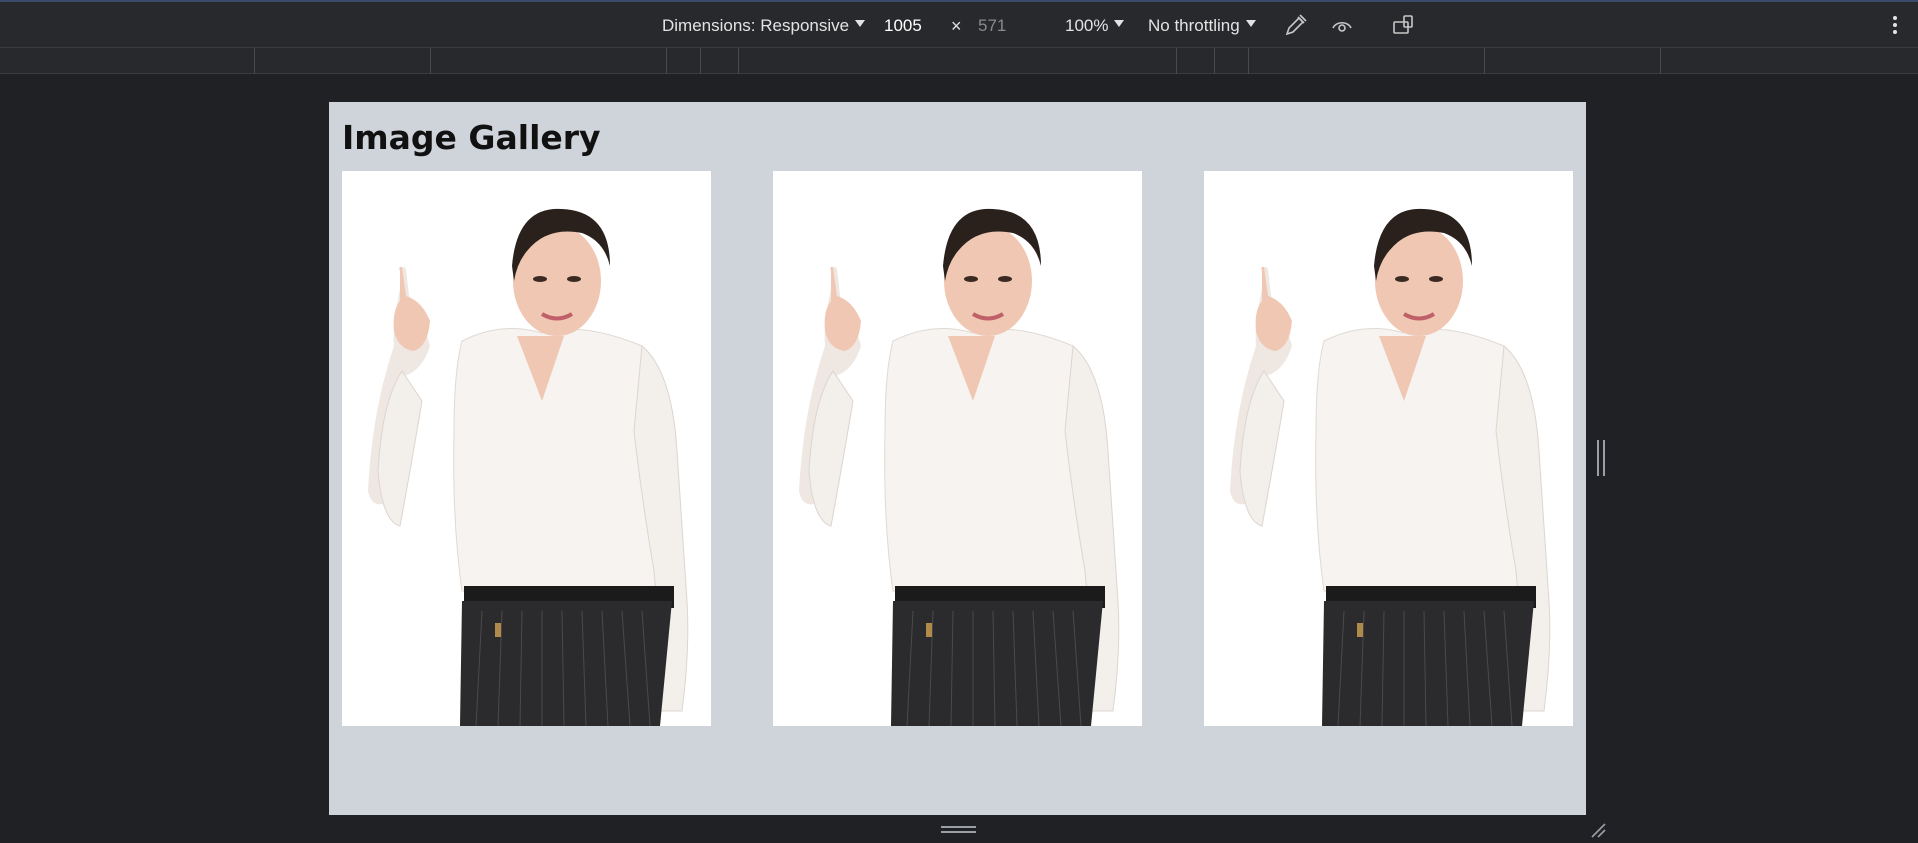  What do you see at coordinates (956, 26) in the screenshot?
I see `times-symbol: ×` at bounding box center [956, 26].